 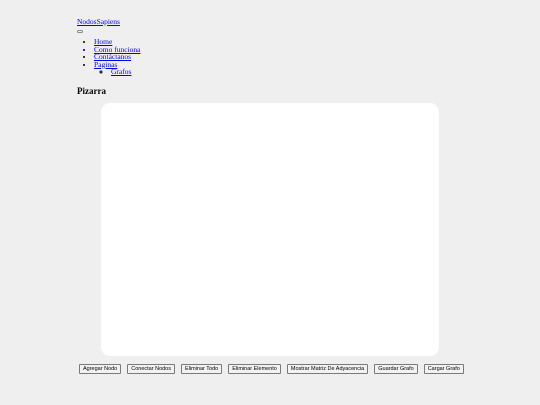 What do you see at coordinates (91, 91) in the screenshot?
I see `page-title: Pizarra` at bounding box center [91, 91].